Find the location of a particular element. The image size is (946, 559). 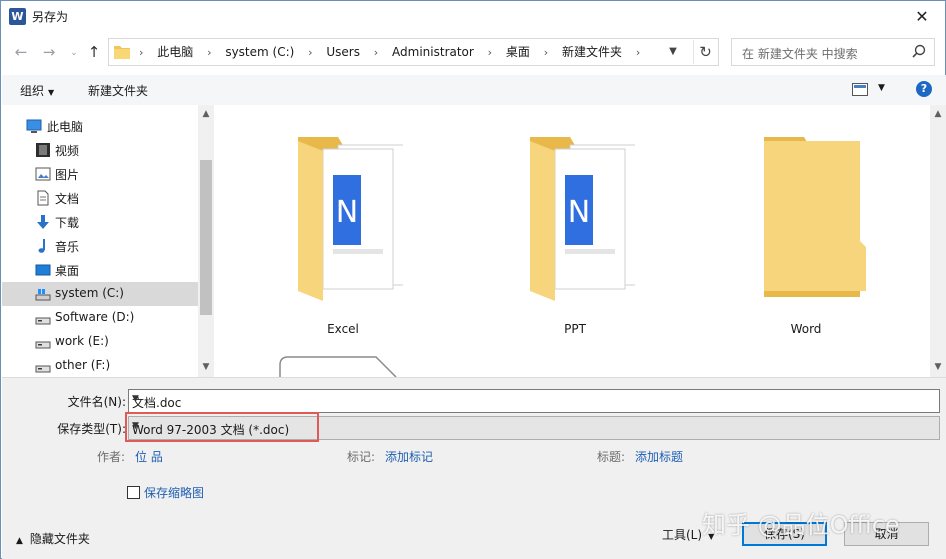

music-icon is located at coordinates (41, 246).